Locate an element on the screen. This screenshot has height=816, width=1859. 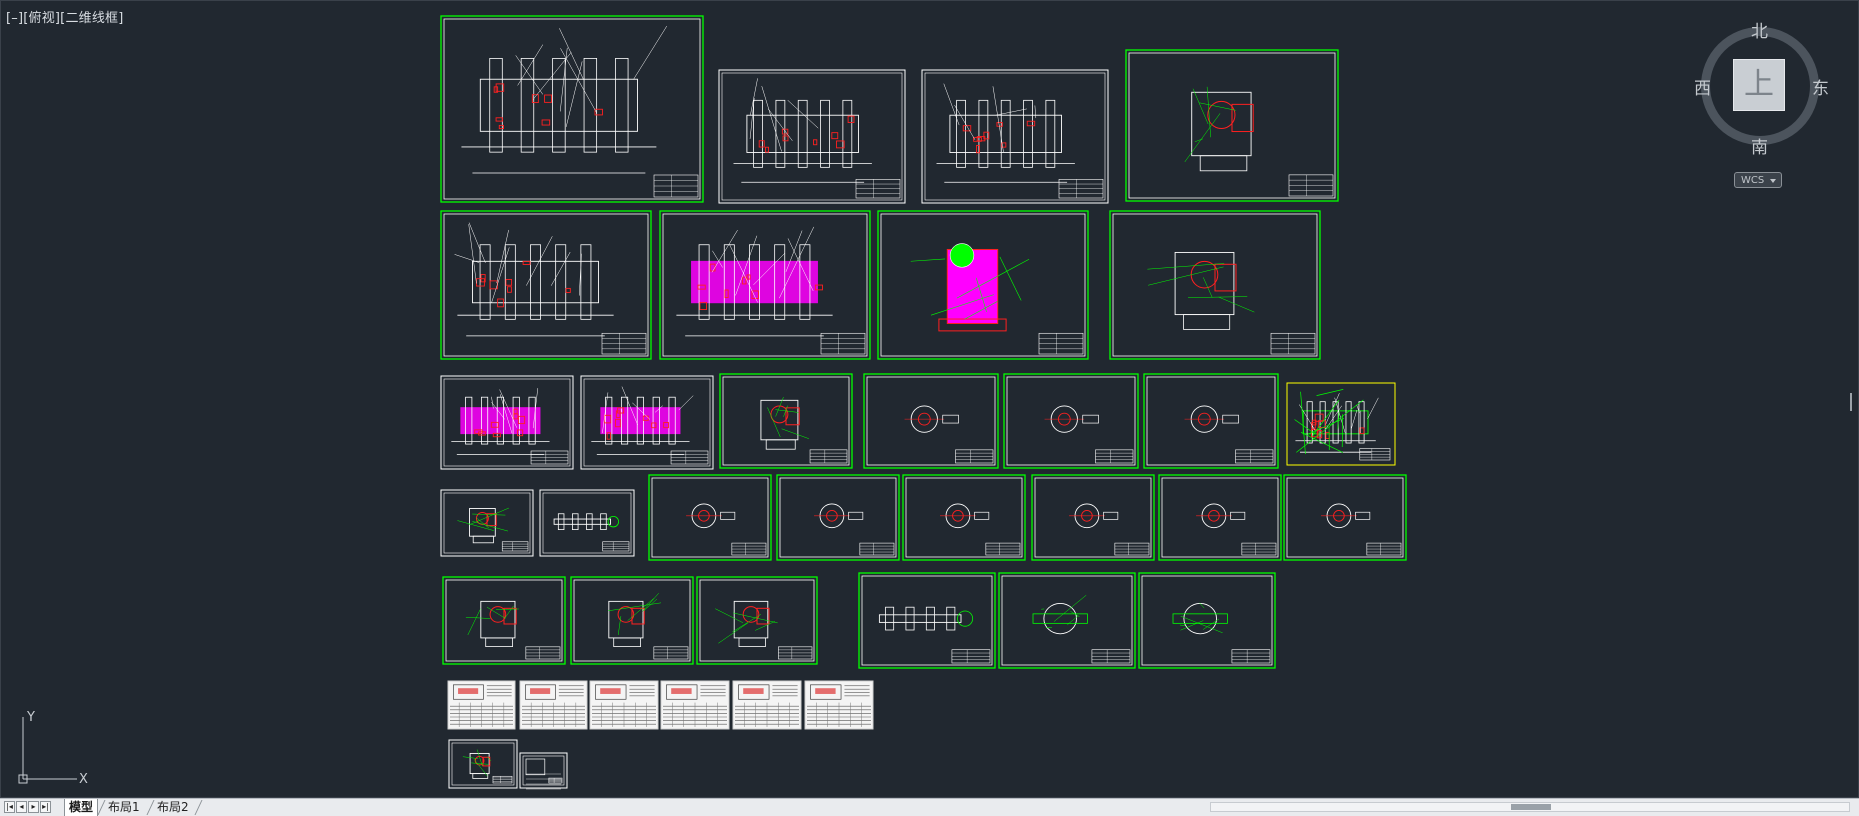
drawing-sheet-s18 is located at coordinates (710, 517).